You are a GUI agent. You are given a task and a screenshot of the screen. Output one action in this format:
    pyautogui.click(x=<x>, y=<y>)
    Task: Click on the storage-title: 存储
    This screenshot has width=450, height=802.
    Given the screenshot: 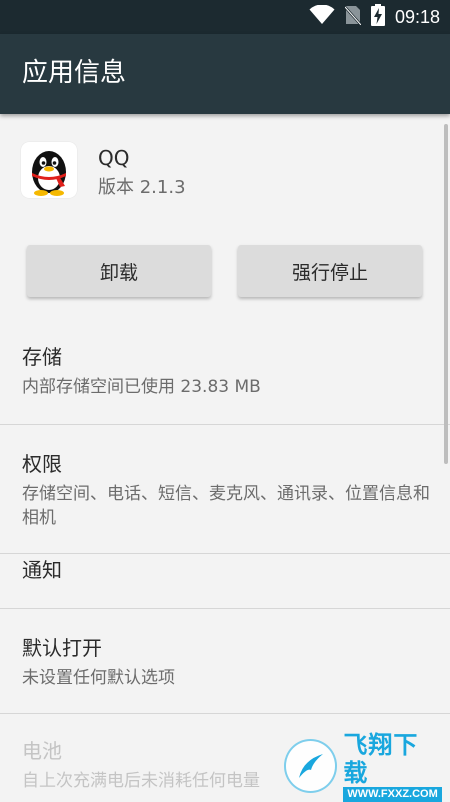 What is the action you would take?
    pyautogui.click(x=42, y=357)
    